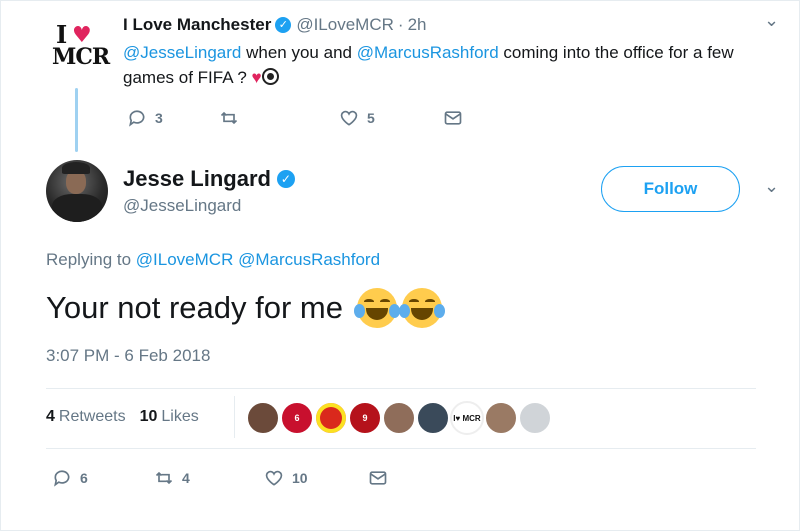 Image resolution: width=800 pixels, height=531 pixels. I want to click on replying-to-line: Replying to @ILoveMCR @MarcusRashford, so click(213, 260).